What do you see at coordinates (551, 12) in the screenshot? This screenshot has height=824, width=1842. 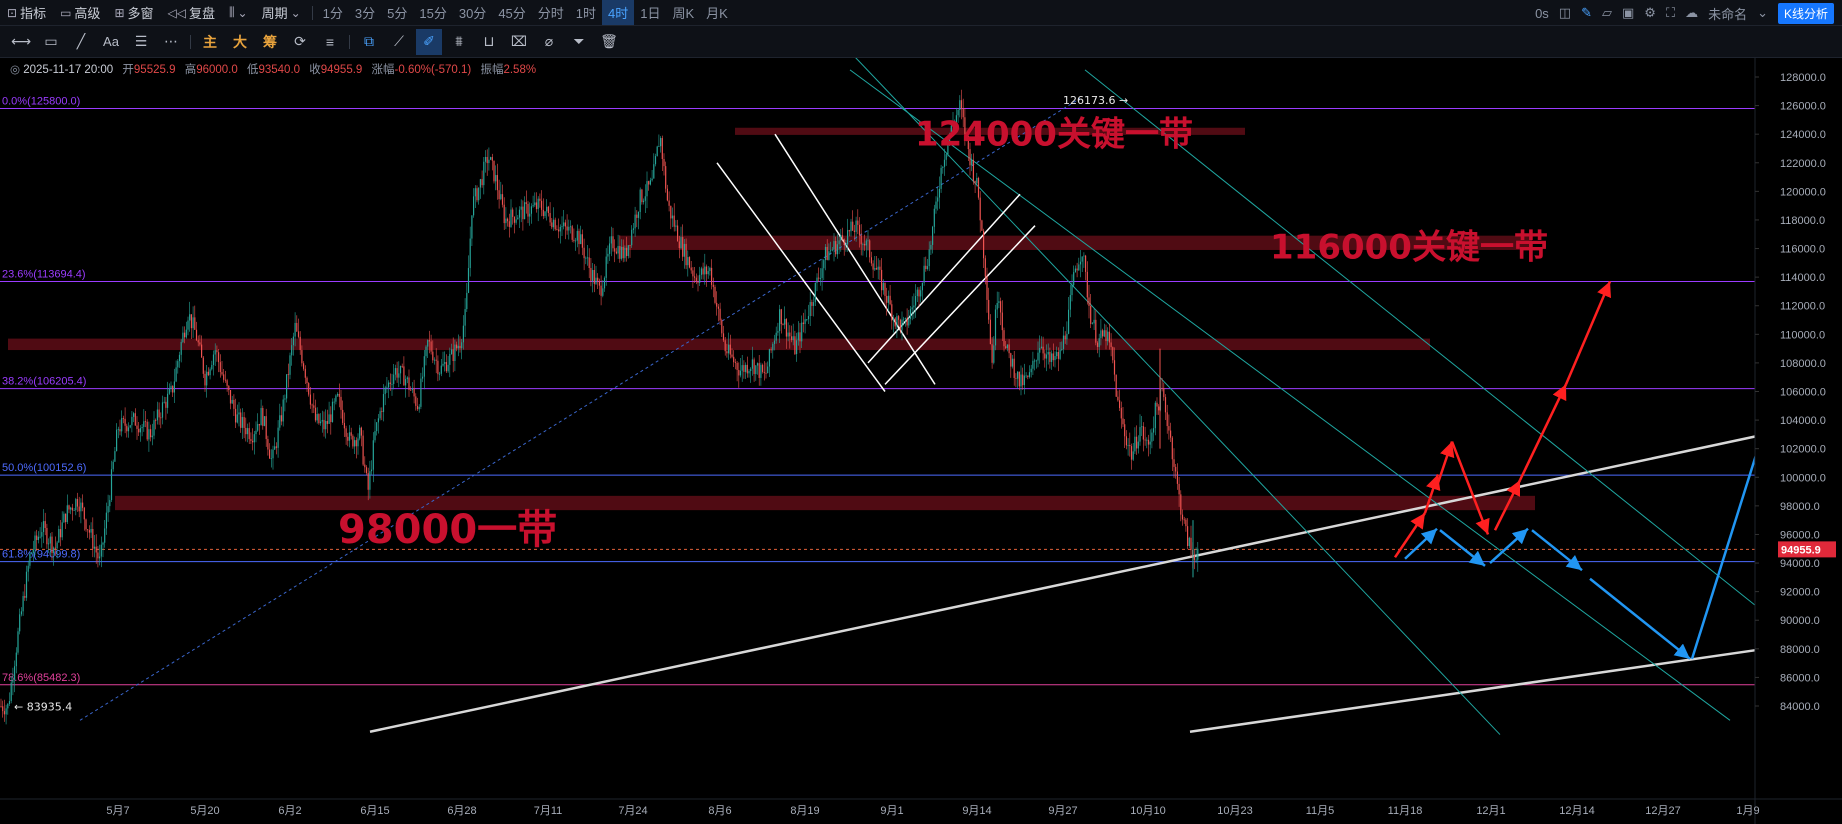 I see `period-tab-6: 分时` at bounding box center [551, 12].